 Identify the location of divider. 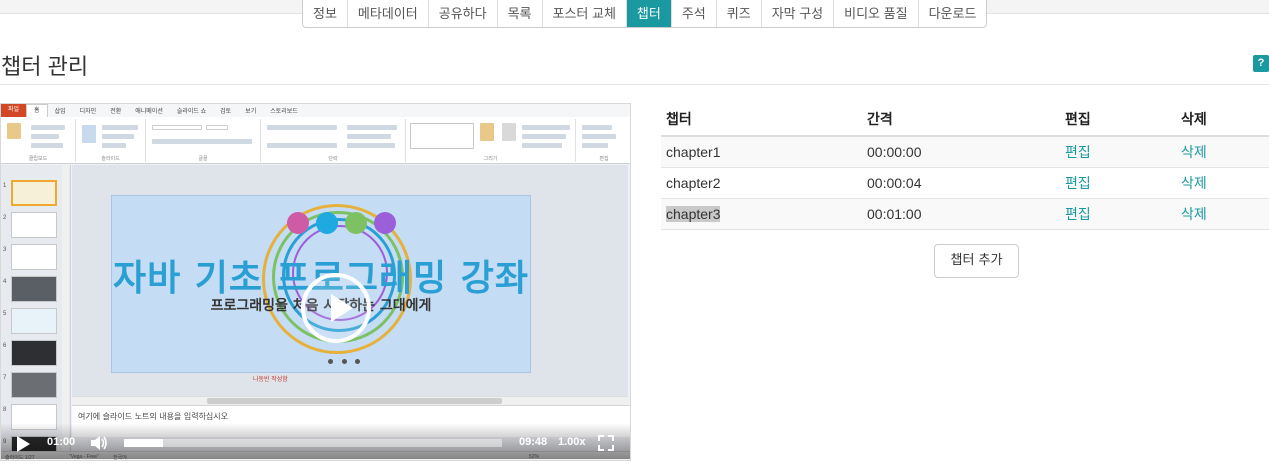
(634, 84).